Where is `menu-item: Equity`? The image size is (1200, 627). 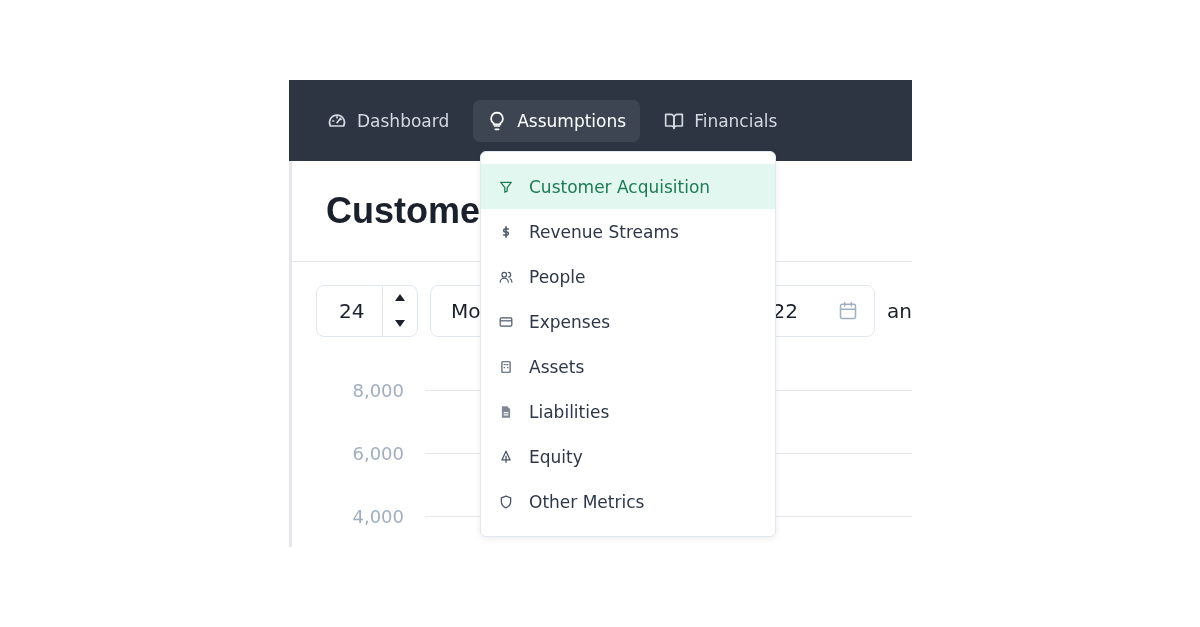
menu-item: Equity is located at coordinates (628, 456).